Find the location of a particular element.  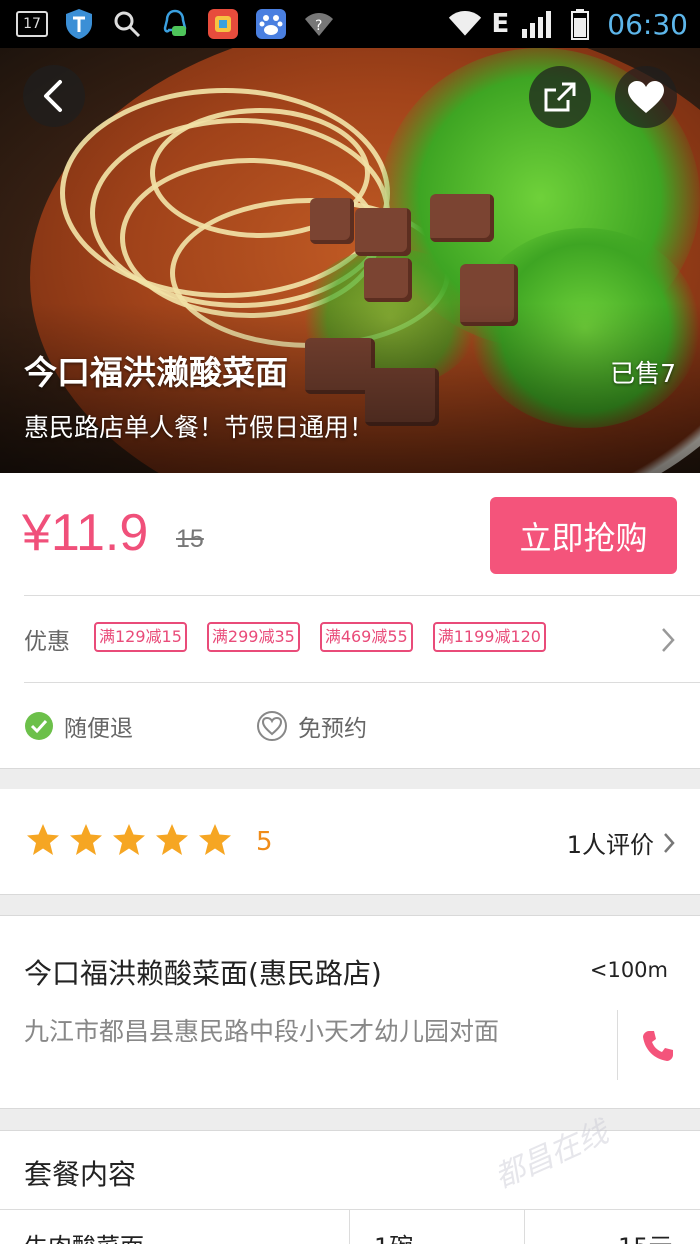

shop-address: 九江市都昌县惠民路中段小天才幼儿园对面 is located at coordinates (262, 1031).